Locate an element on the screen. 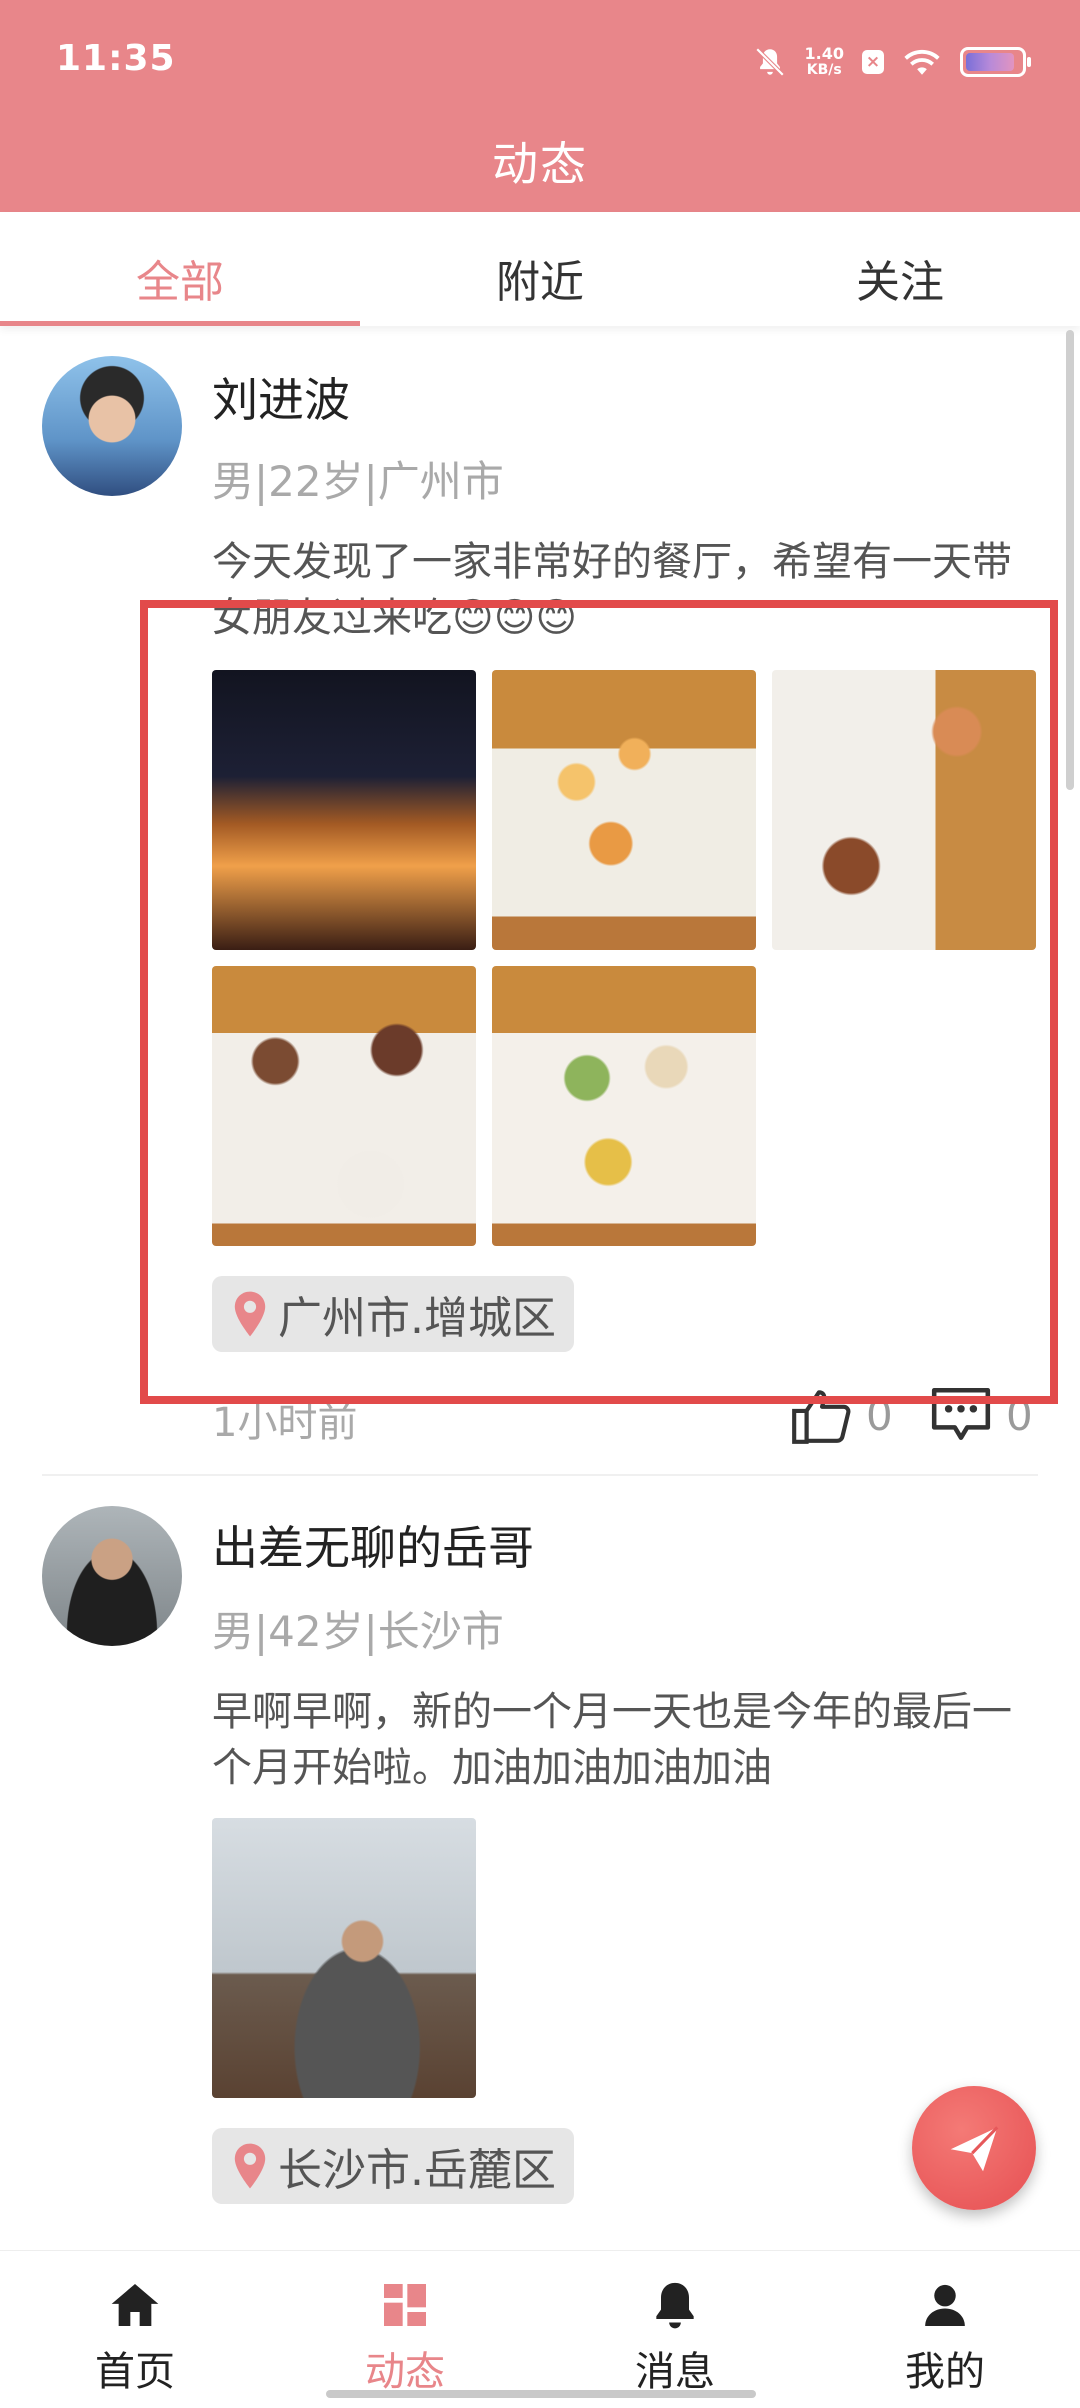 The height and width of the screenshot is (2408, 1080). location-tag: 长沙市.岳麓区 is located at coordinates (393, 2166).